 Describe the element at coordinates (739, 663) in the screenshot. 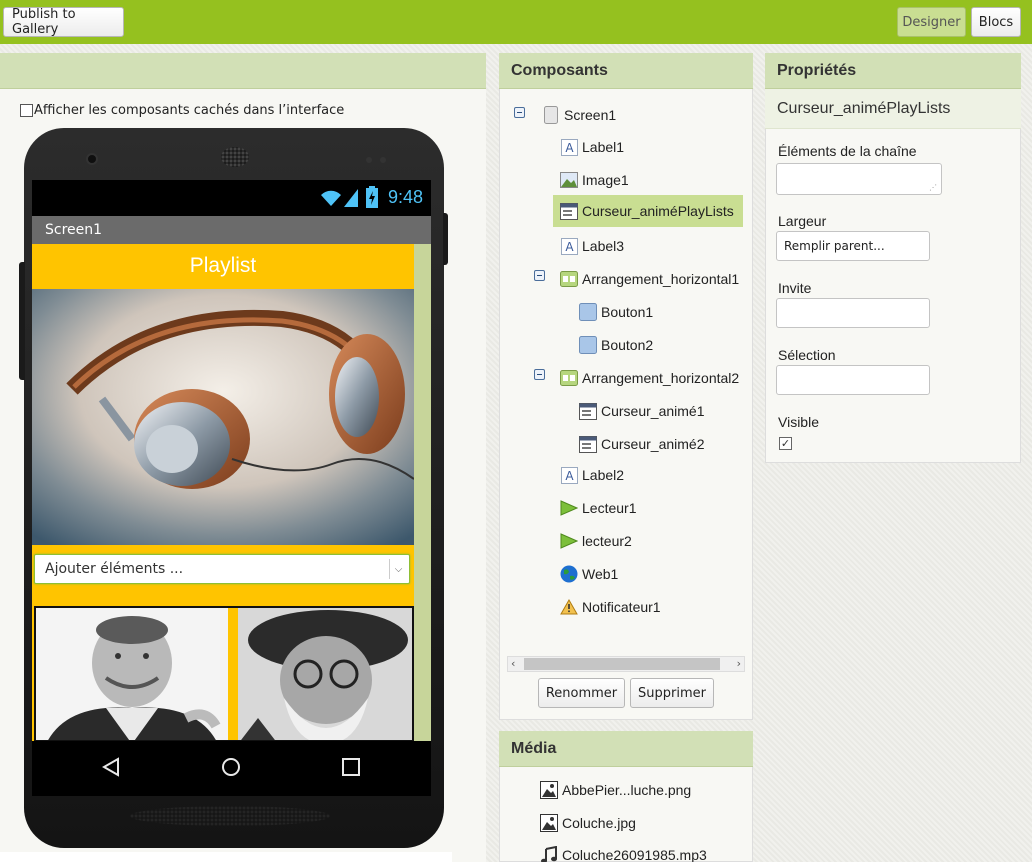

I see `scroll-right-icon: ›` at that location.